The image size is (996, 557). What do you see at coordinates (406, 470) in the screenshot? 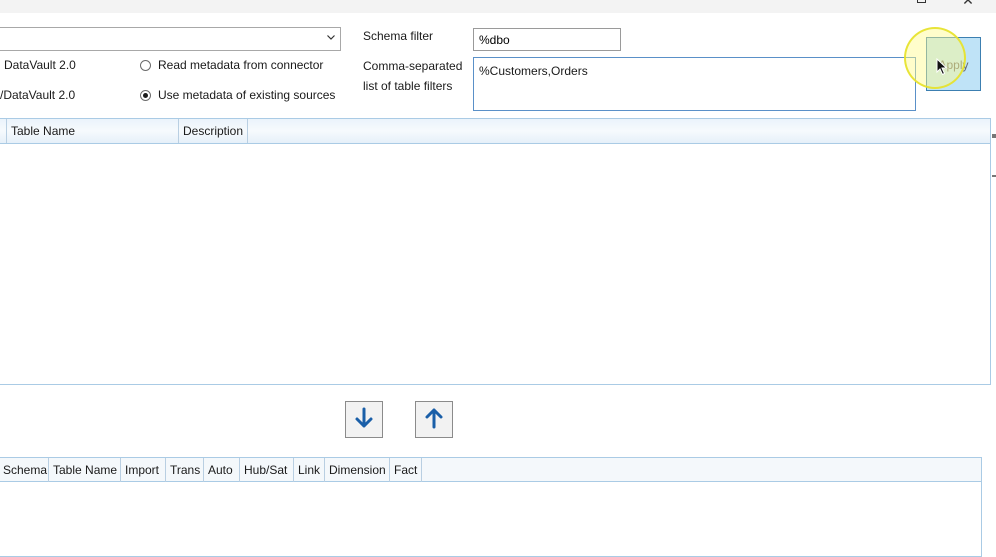
I see `column-header-fact: Fact` at bounding box center [406, 470].